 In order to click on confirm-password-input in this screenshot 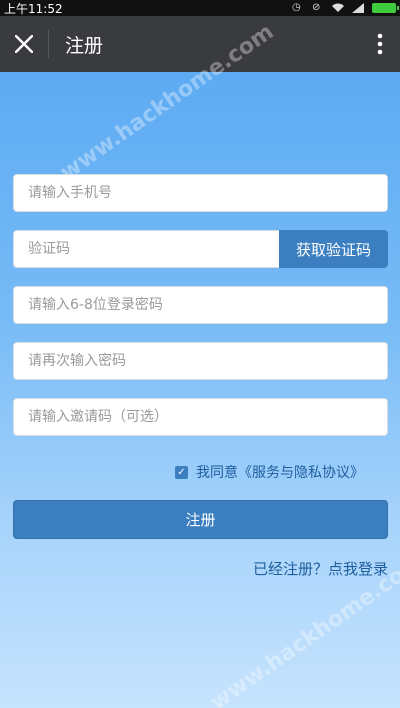, I will do `click(200, 361)`.